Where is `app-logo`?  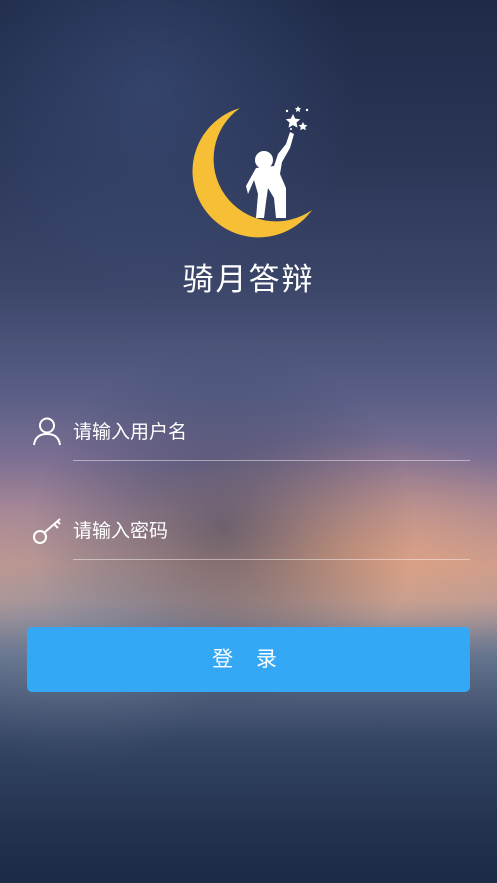
app-logo is located at coordinates (249, 173).